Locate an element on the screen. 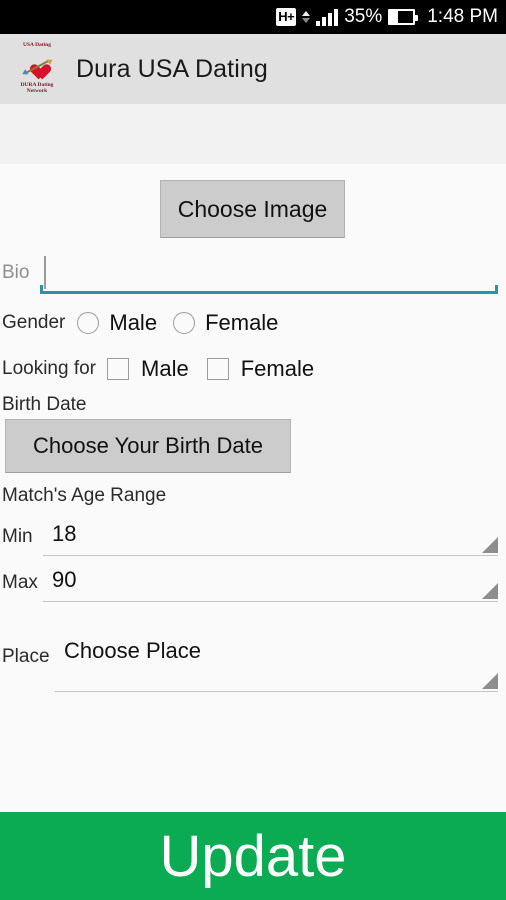  battery-icon is located at coordinates (403, 17).